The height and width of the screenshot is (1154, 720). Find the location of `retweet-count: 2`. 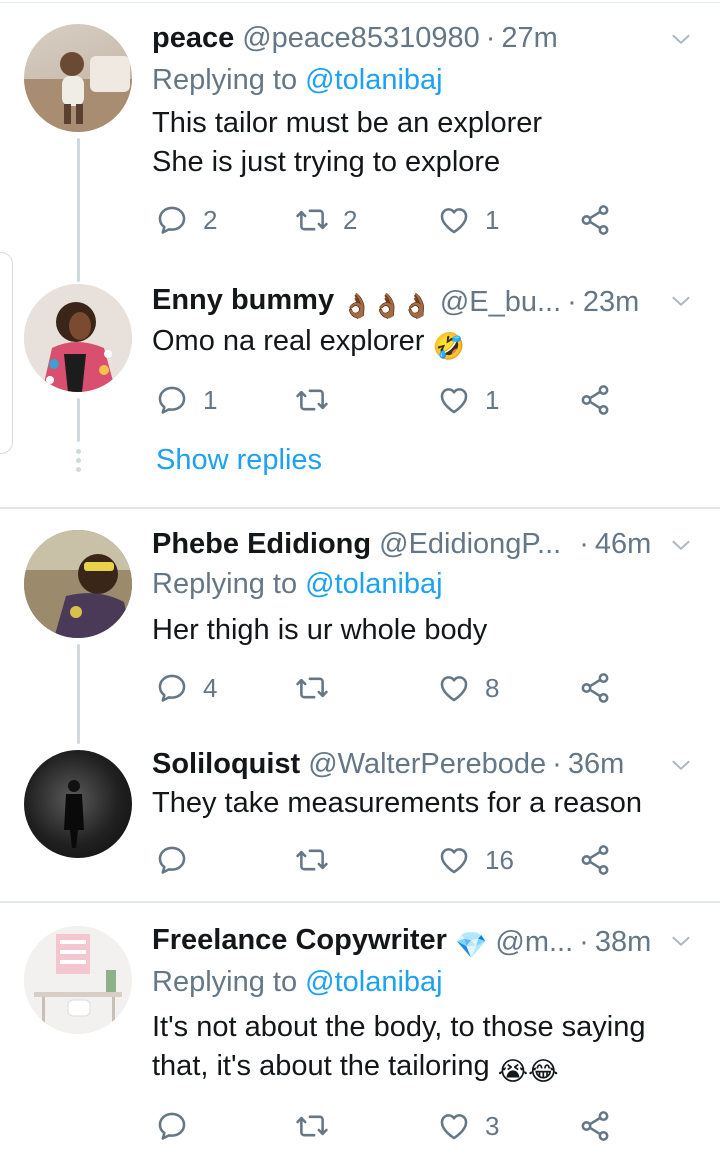

retweet-count: 2 is located at coordinates (350, 219).